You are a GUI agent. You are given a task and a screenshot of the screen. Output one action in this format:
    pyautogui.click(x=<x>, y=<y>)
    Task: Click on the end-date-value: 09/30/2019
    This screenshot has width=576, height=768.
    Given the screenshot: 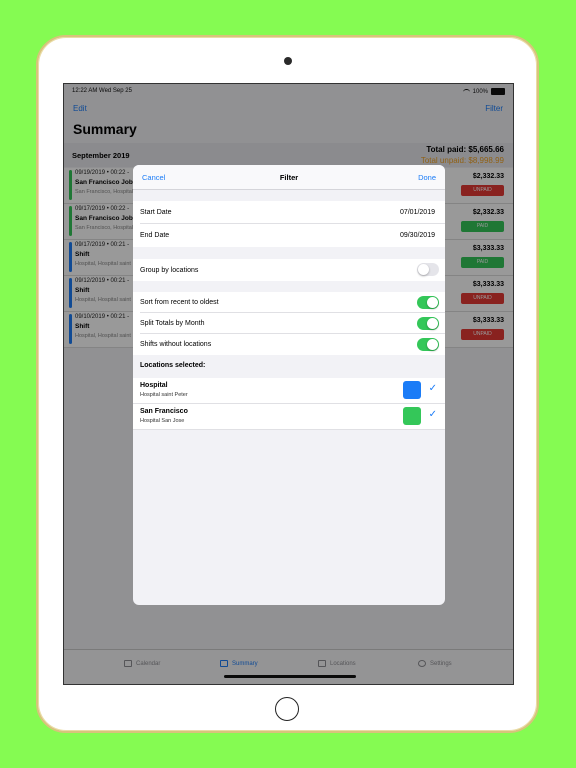 What is the action you would take?
    pyautogui.click(x=417, y=235)
    